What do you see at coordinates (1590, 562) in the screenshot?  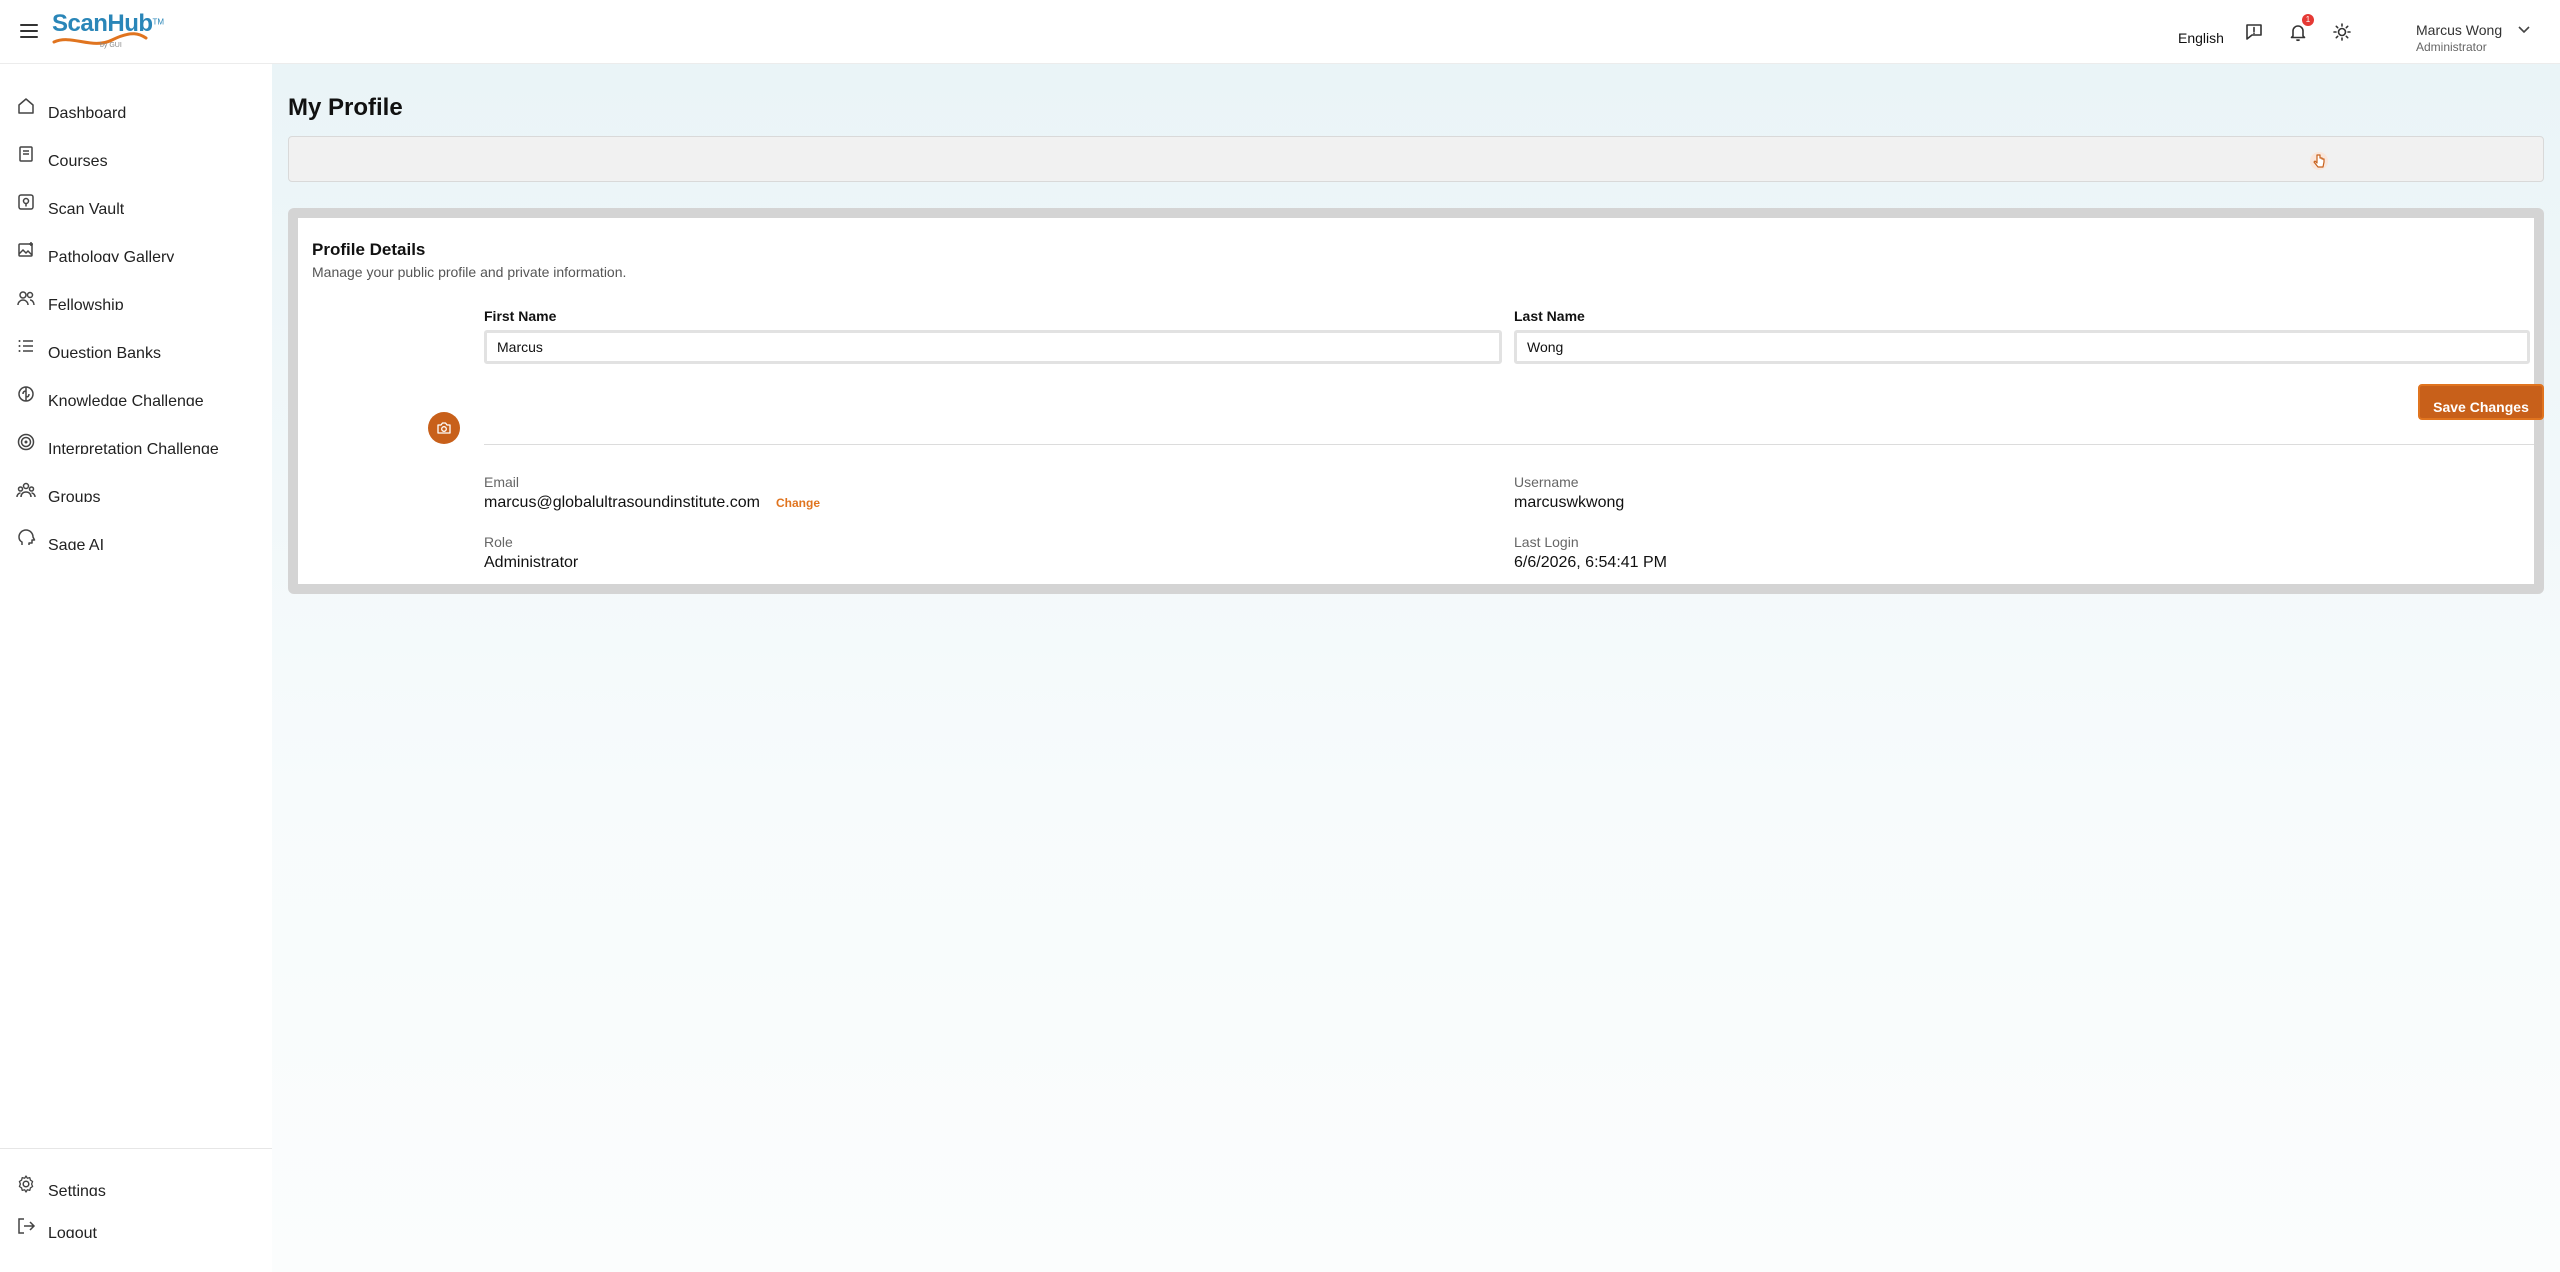 I see `last-login-value: 6/6/2026, 6:54:41 PM` at bounding box center [1590, 562].